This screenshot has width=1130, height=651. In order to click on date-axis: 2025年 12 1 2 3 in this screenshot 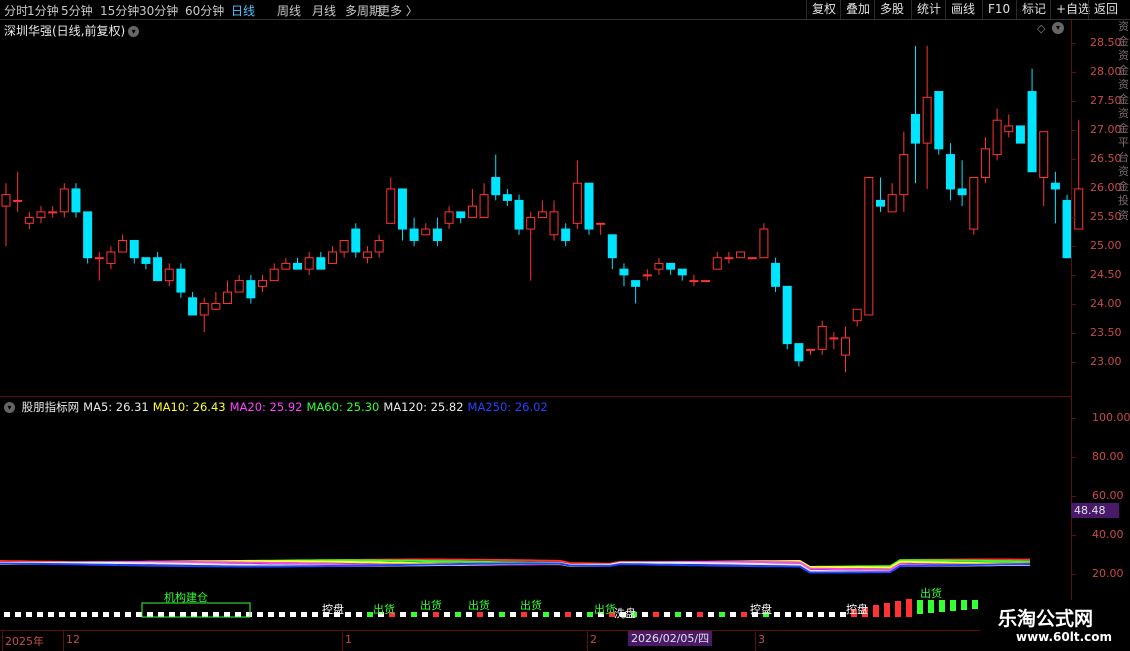, I will do `click(535, 640)`.